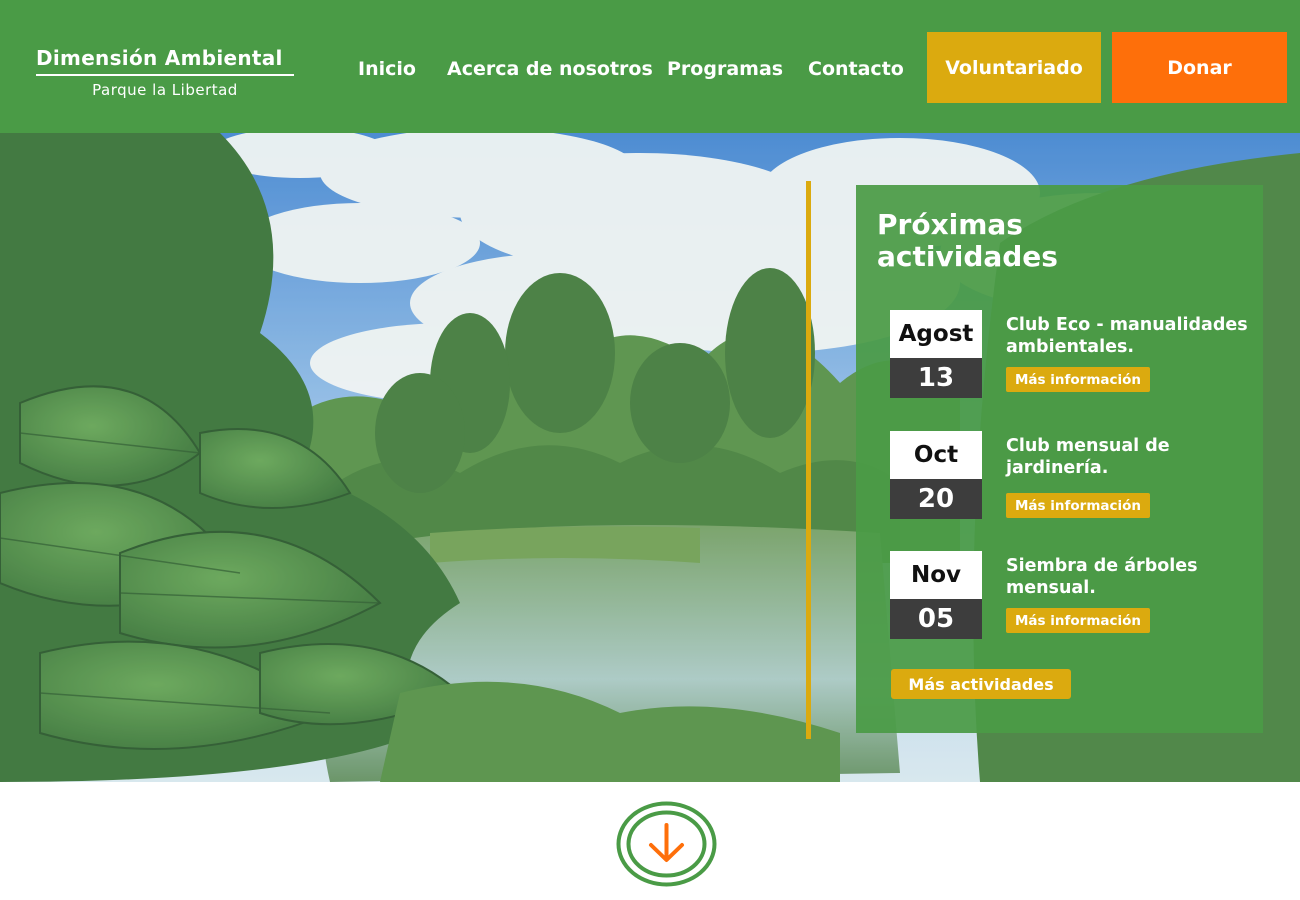 The width and height of the screenshot is (1300, 900). What do you see at coordinates (1088, 457) in the screenshot?
I see `event-title: Club mensual de jardinería.` at bounding box center [1088, 457].